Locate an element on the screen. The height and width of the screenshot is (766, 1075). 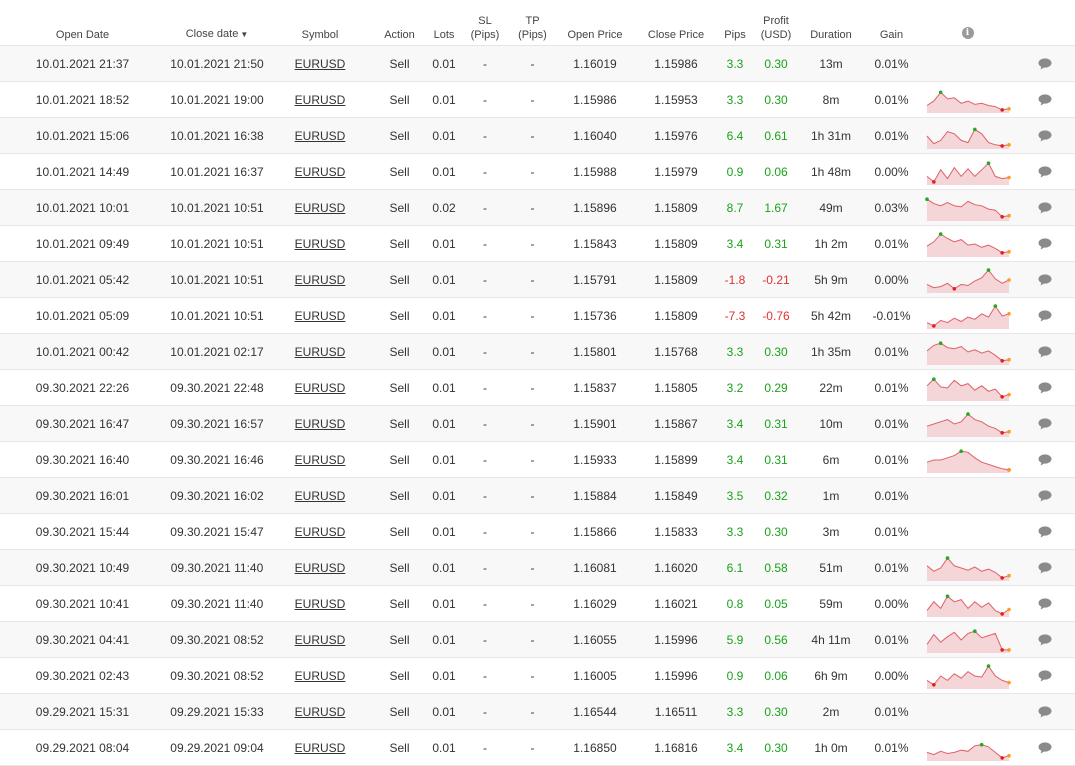
close-price-cell: 1.16020 is located at coordinates (676, 567).